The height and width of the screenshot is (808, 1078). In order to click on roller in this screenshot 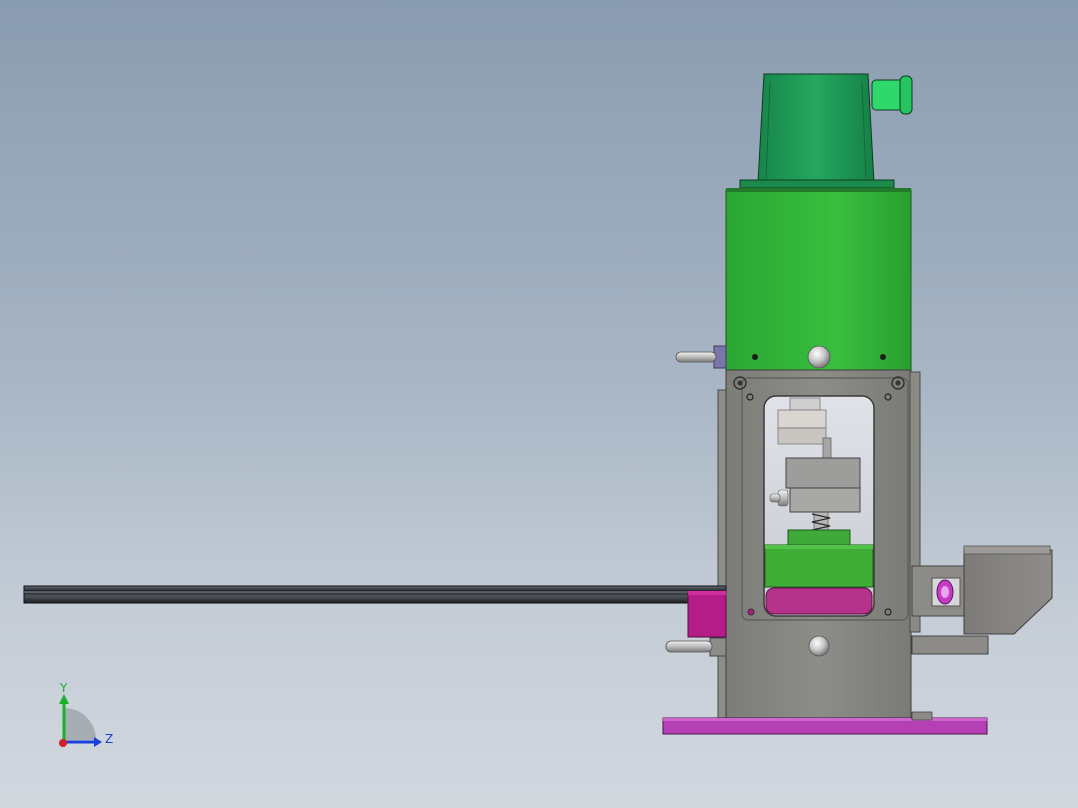, I will do `click(946, 592)`.